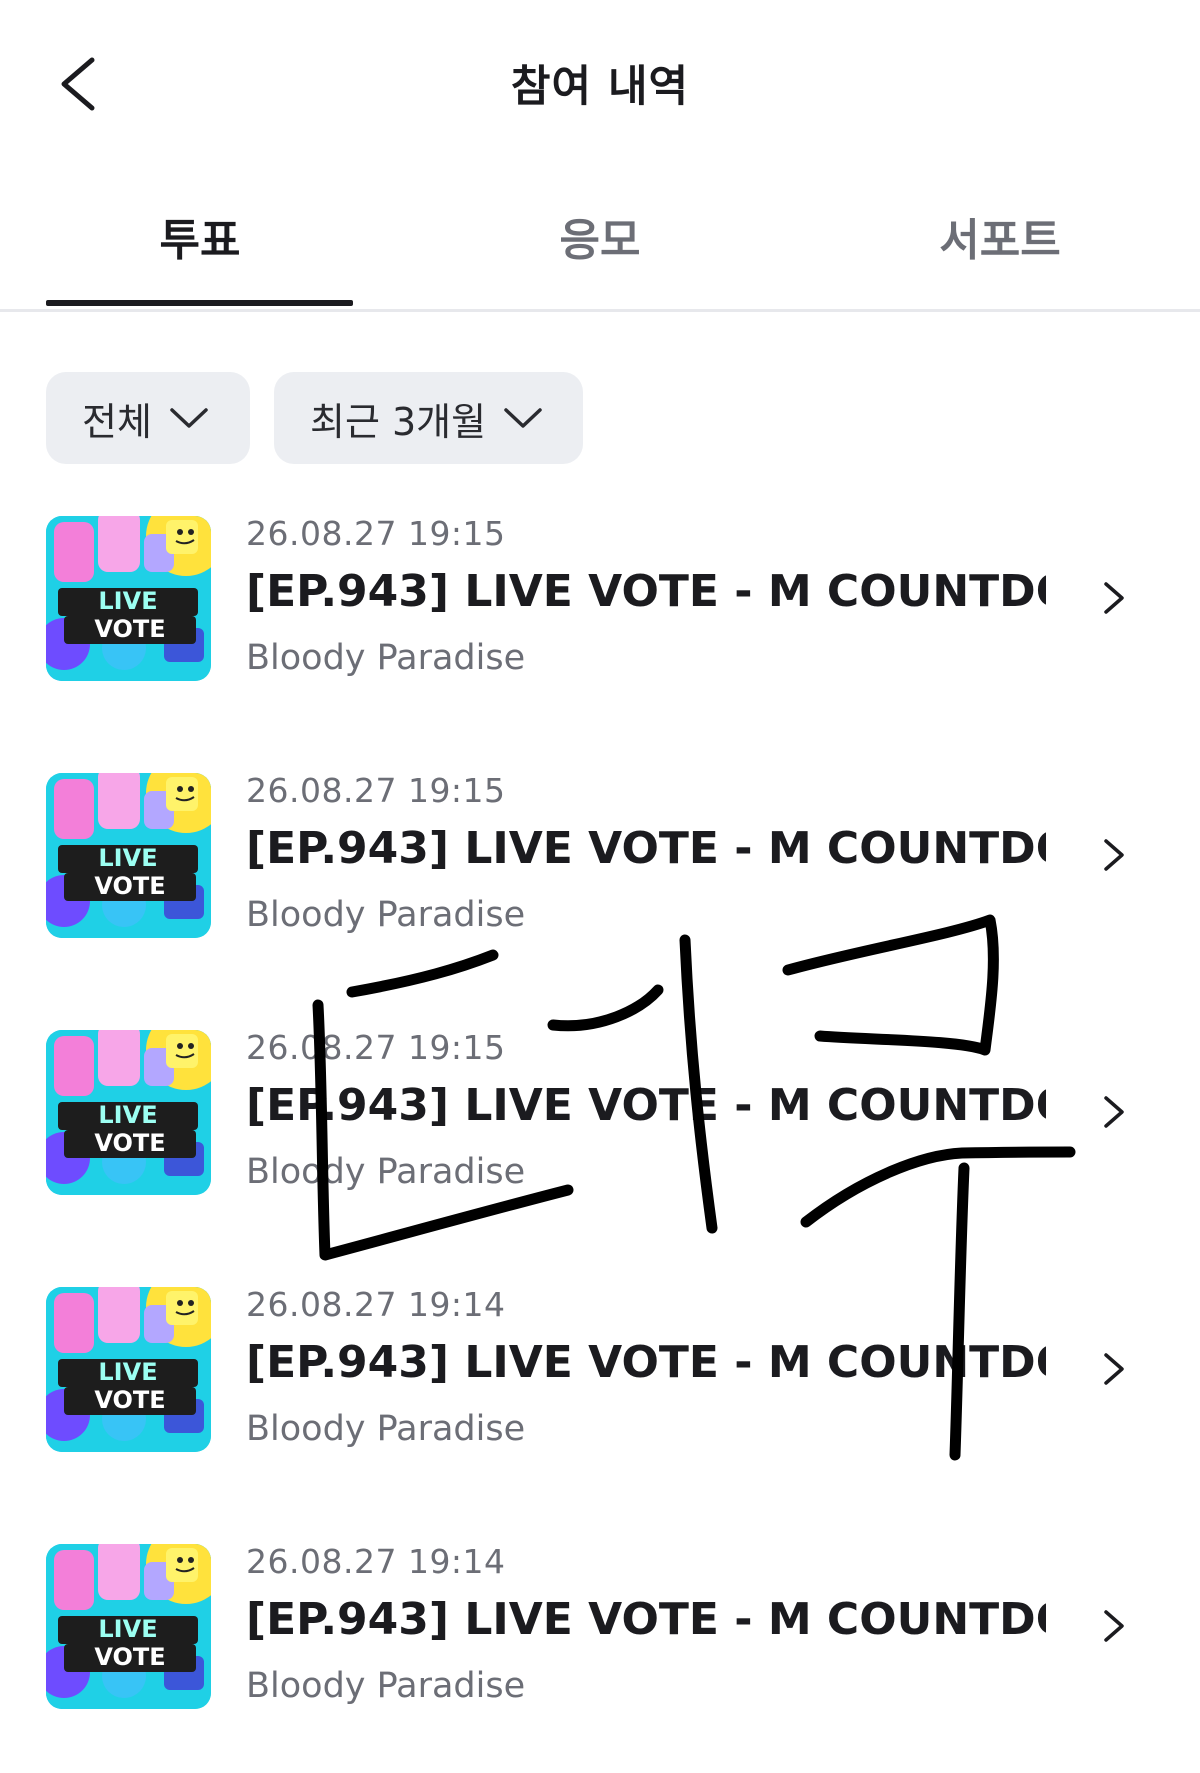 This screenshot has width=1200, height=1773. I want to click on tab-bar: 투표 응모 서포트, so click(600, 251).